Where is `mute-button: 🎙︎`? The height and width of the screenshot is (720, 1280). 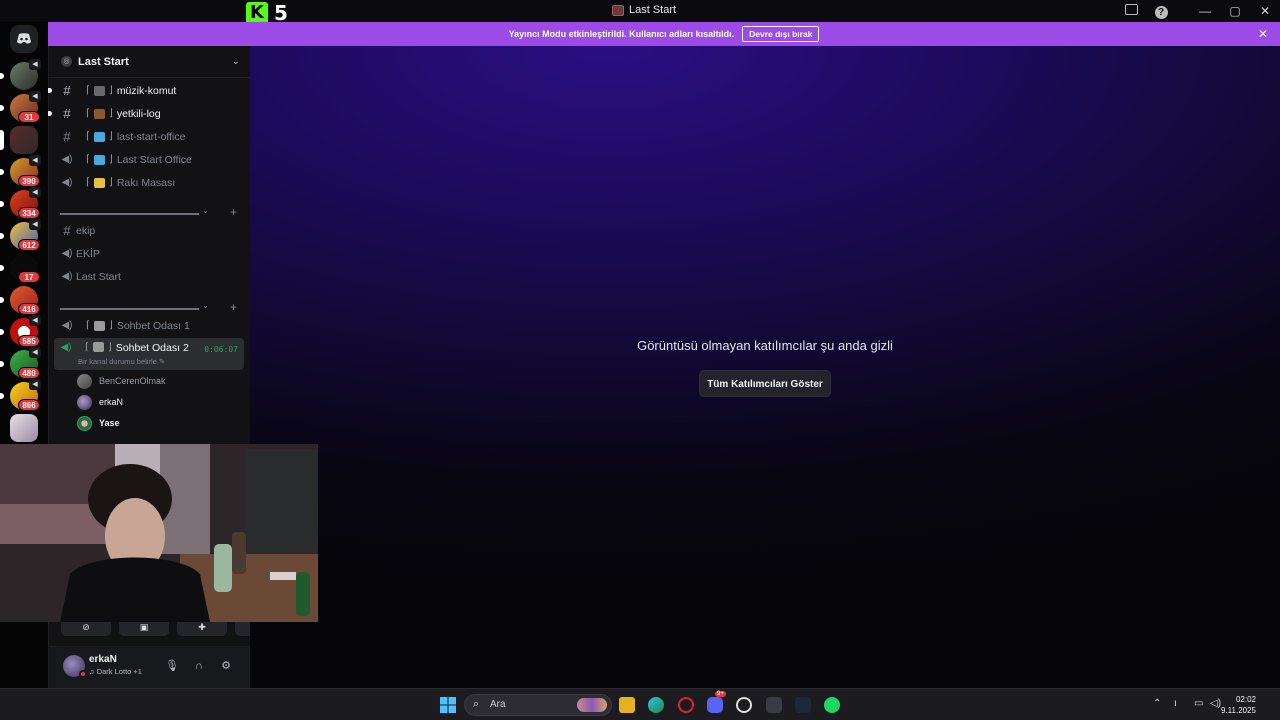 mute-button: 🎙︎ is located at coordinates (172, 666).